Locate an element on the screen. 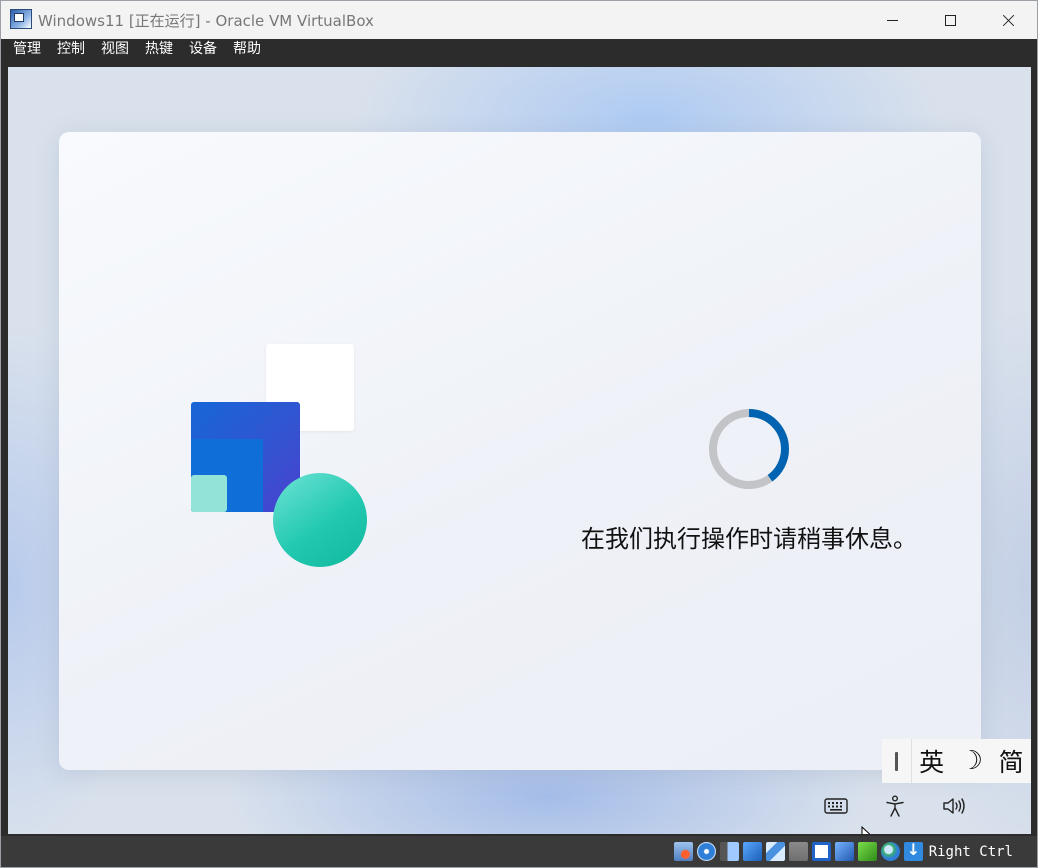 The image size is (1038, 868). shared-folder-icon is located at coordinates (798, 851).